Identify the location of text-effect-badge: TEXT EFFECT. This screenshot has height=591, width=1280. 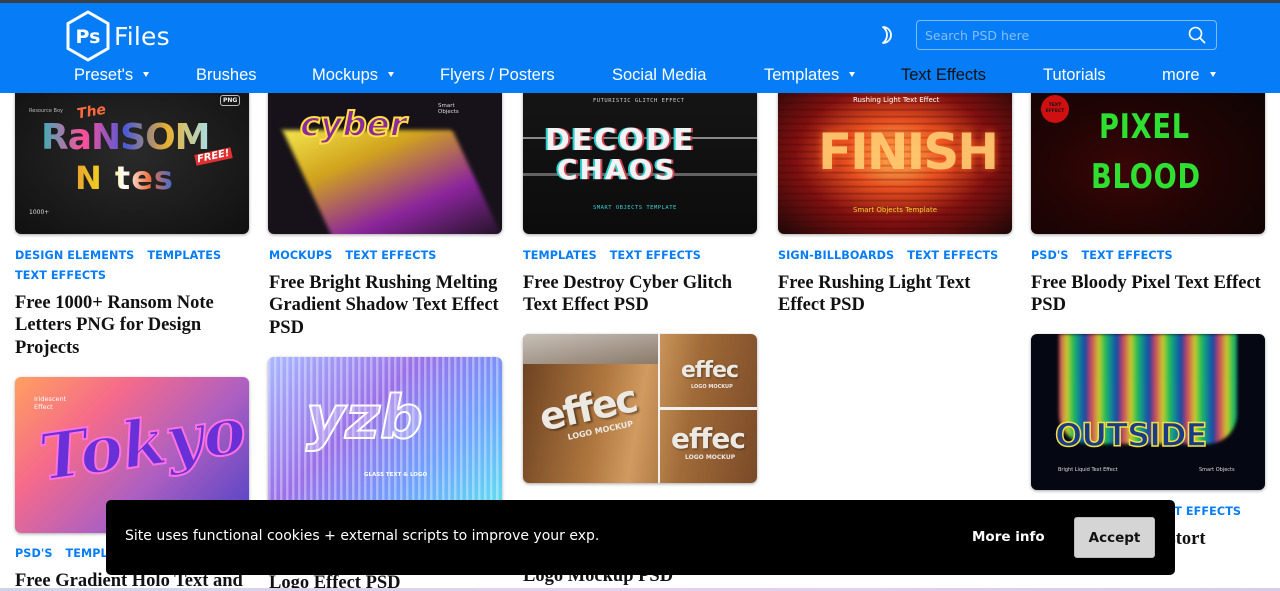
(1055, 109).